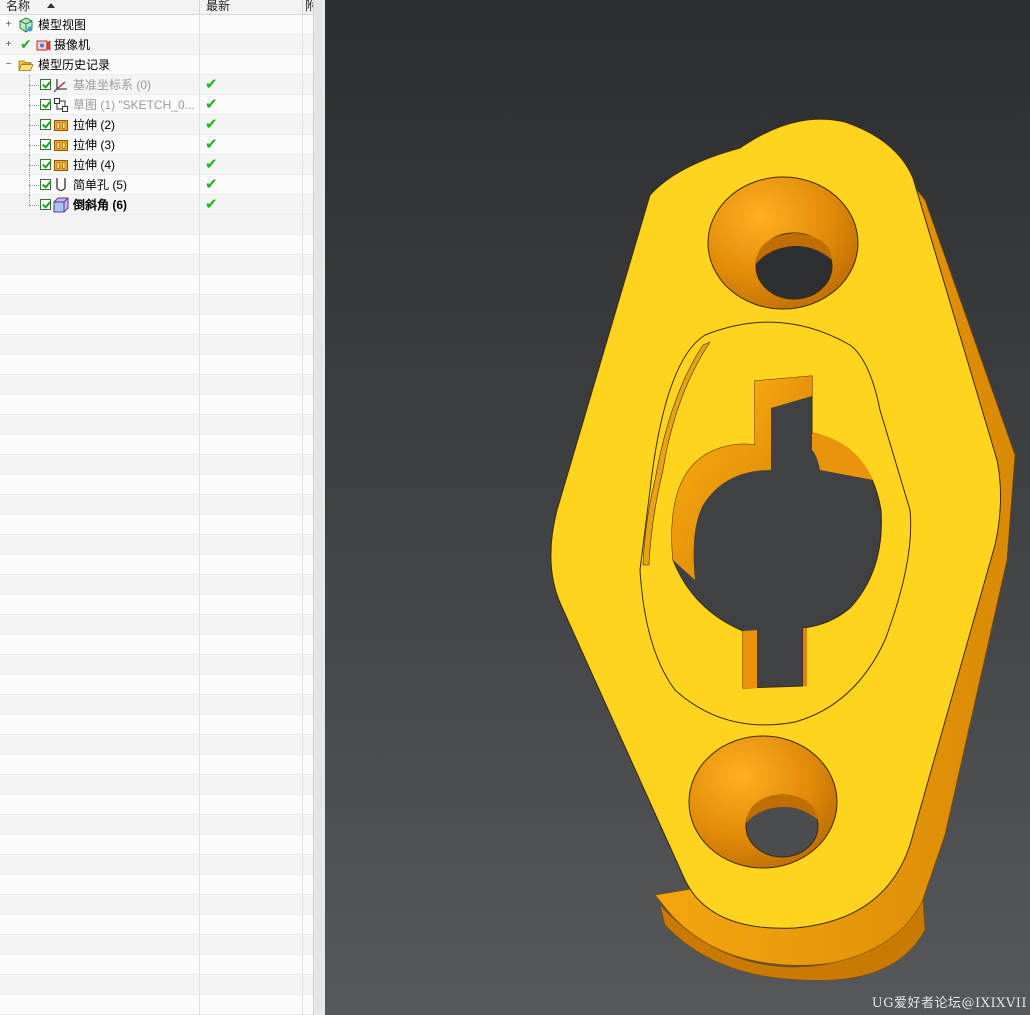  What do you see at coordinates (156, 85) in the screenshot?
I see `tree-node-datum-csys: 基准坐标系 (0) ✔` at bounding box center [156, 85].